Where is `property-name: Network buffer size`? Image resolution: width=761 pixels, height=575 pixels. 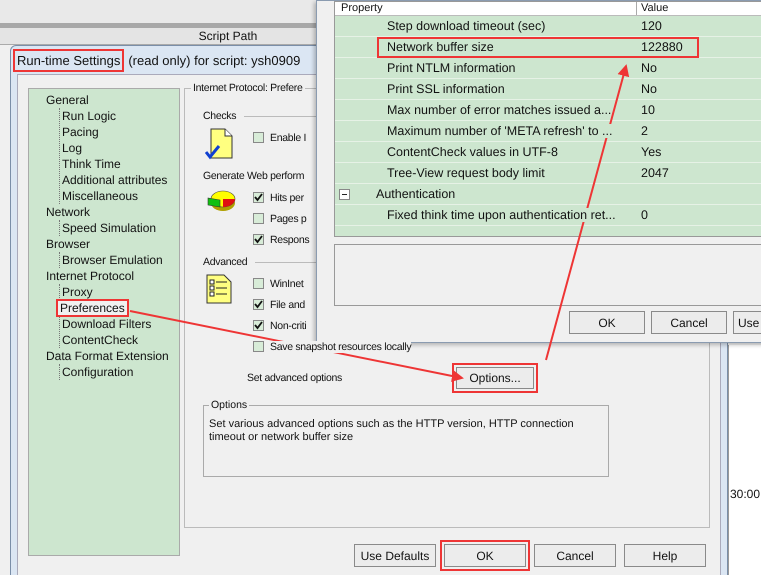 property-name: Network buffer size is located at coordinates (440, 47).